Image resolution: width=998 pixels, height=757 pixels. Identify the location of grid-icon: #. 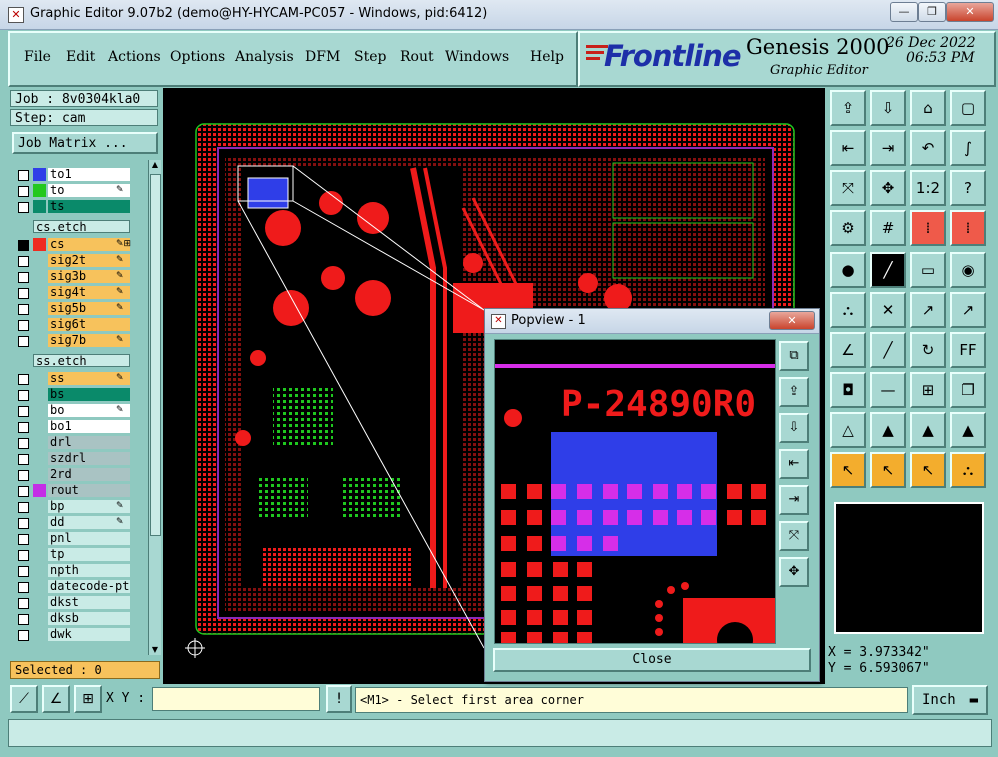
(888, 228).